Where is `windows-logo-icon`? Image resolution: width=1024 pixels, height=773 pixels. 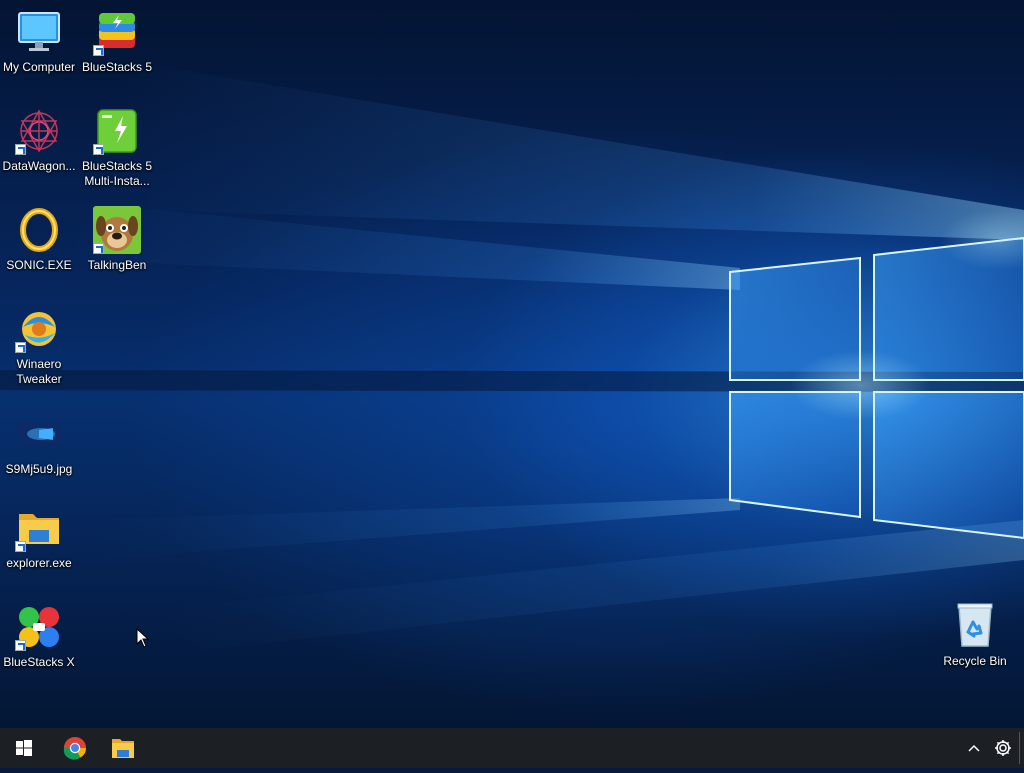
windows-logo-icon is located at coordinates (24, 748).